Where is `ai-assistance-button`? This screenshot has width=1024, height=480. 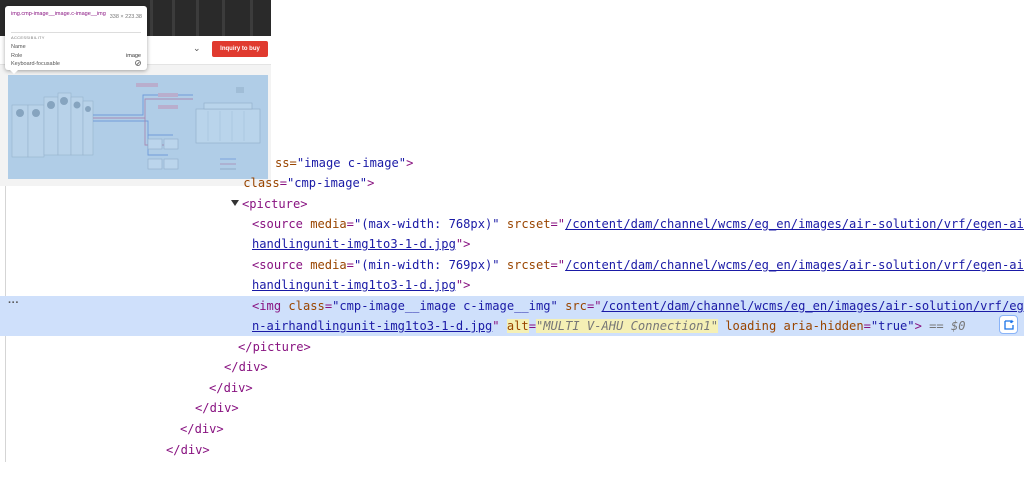 ai-assistance-button is located at coordinates (1008, 324).